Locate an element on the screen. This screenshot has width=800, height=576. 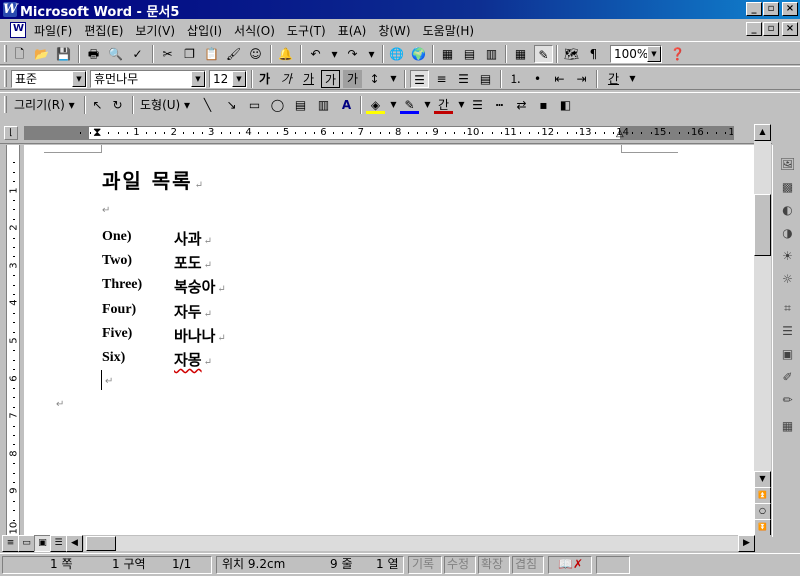
insert-picture-icon: 🖼 is located at coordinates (787, 164).